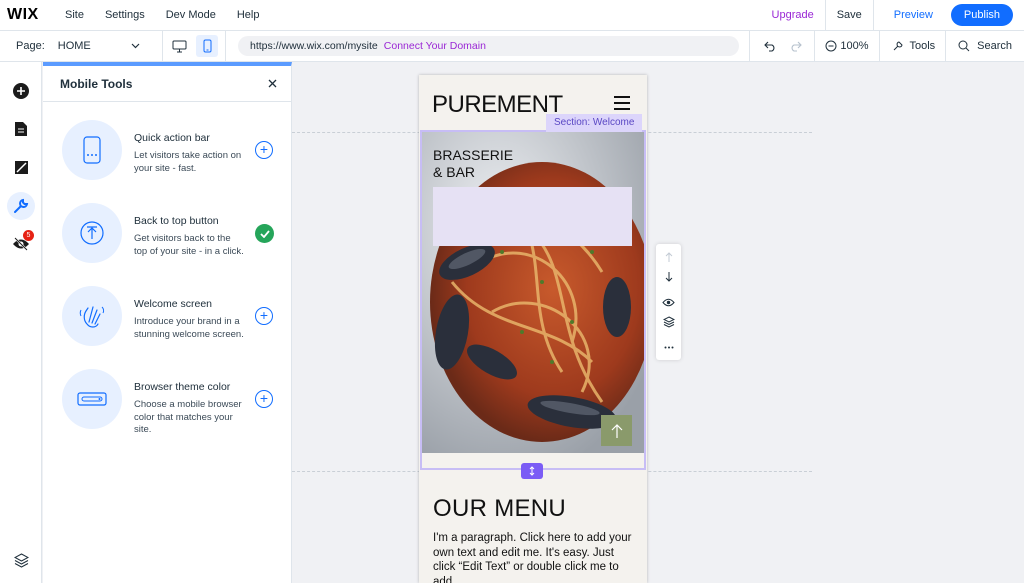 The height and width of the screenshot is (583, 1024). I want to click on close-icon, so click(272, 83).